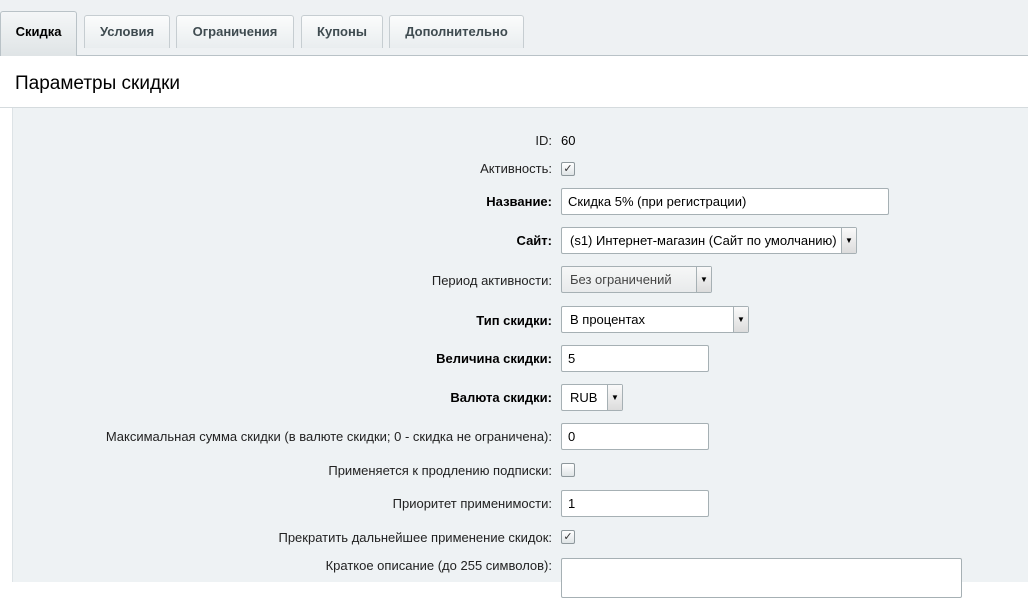 The width and height of the screenshot is (1028, 598). I want to click on currency-select: RUB ▼, so click(592, 397).